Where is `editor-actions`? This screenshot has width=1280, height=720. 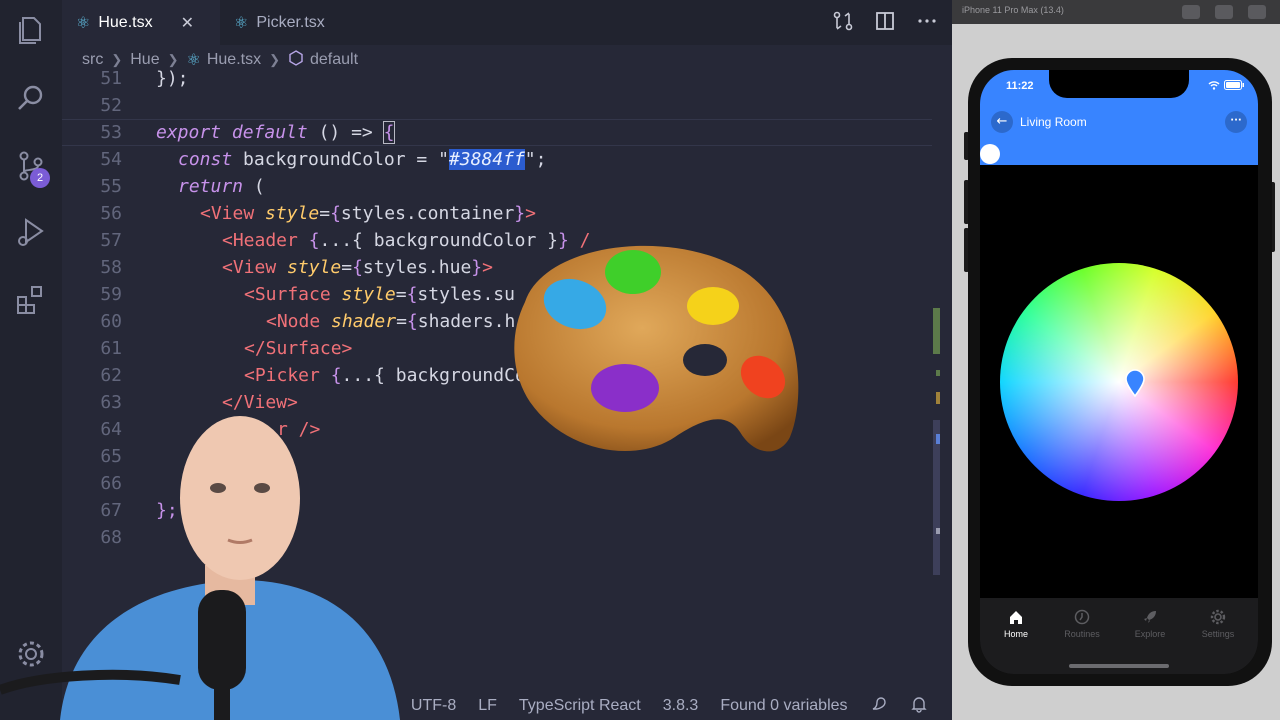
editor-actions is located at coordinates (885, 22).